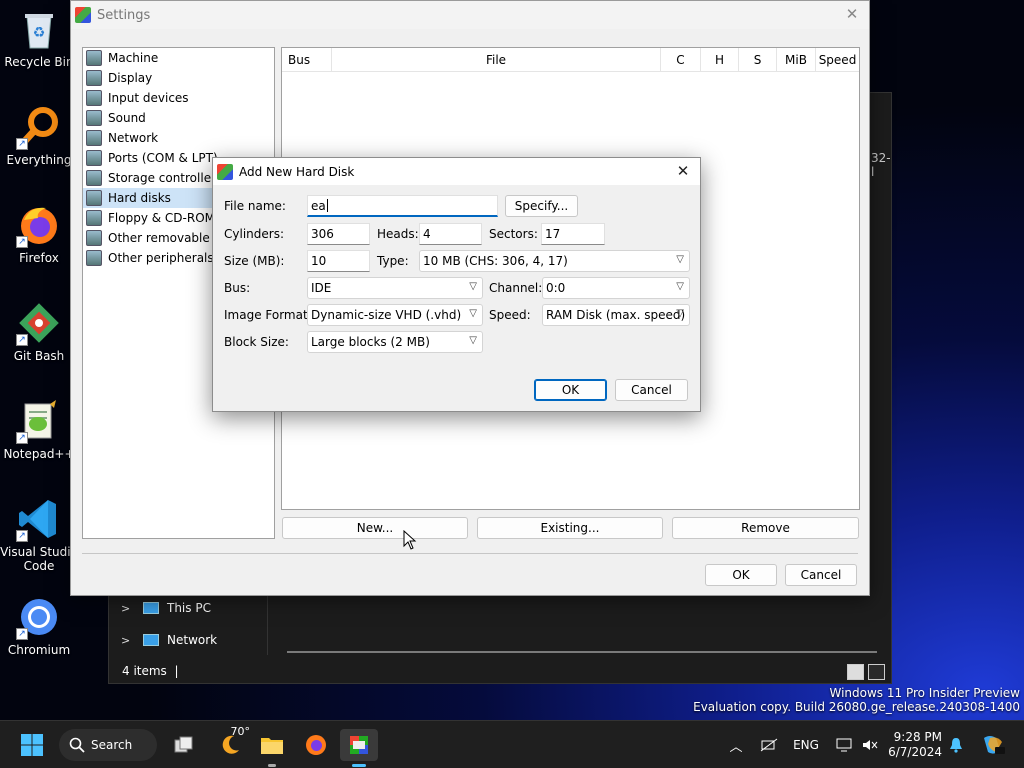 The height and width of the screenshot is (768, 1024). What do you see at coordinates (39, 135) in the screenshot?
I see `desktop-icon-everything: ↗ Everything` at bounding box center [39, 135].